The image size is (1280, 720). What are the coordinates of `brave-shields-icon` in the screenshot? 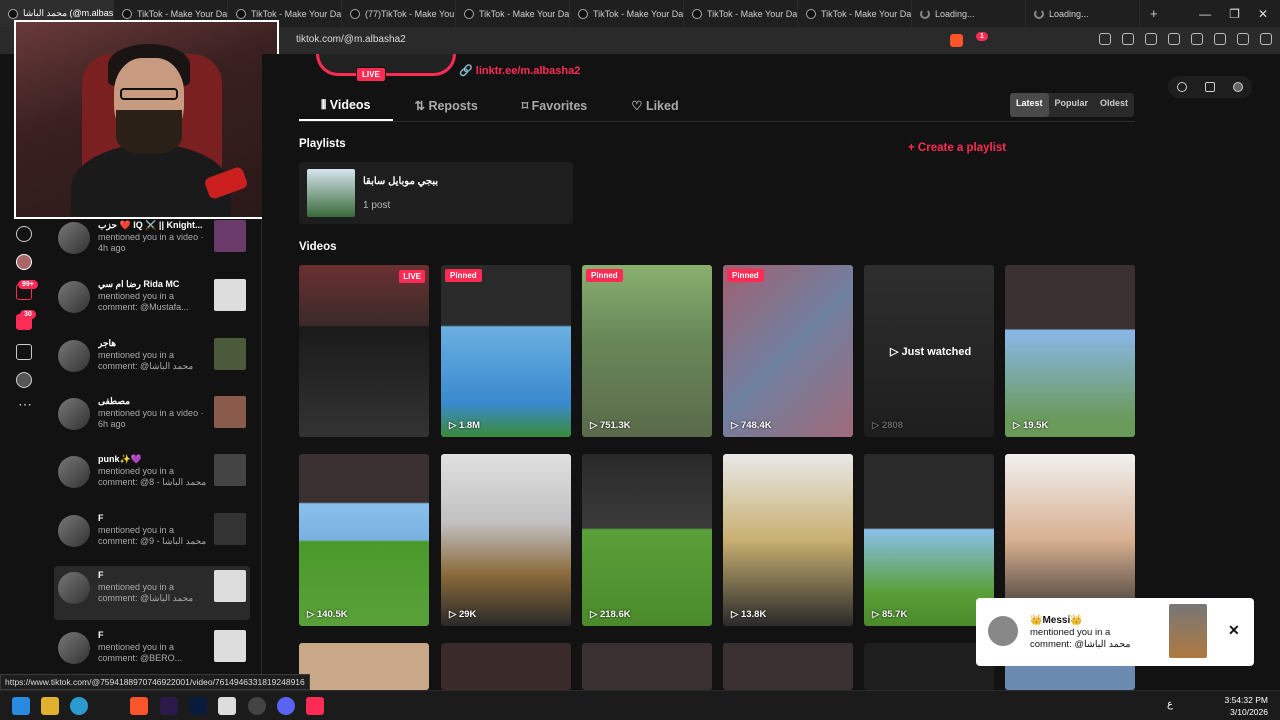 It's located at (956, 40).